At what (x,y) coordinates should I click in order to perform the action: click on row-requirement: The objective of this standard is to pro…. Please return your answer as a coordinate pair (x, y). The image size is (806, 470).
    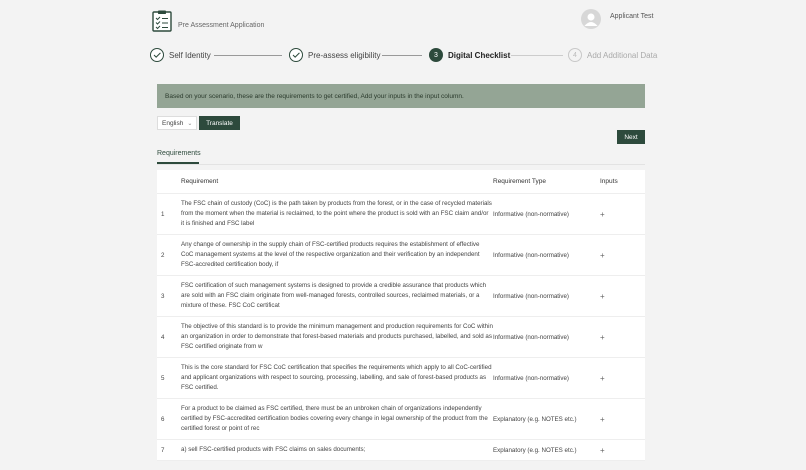
    Looking at the image, I should click on (337, 336).